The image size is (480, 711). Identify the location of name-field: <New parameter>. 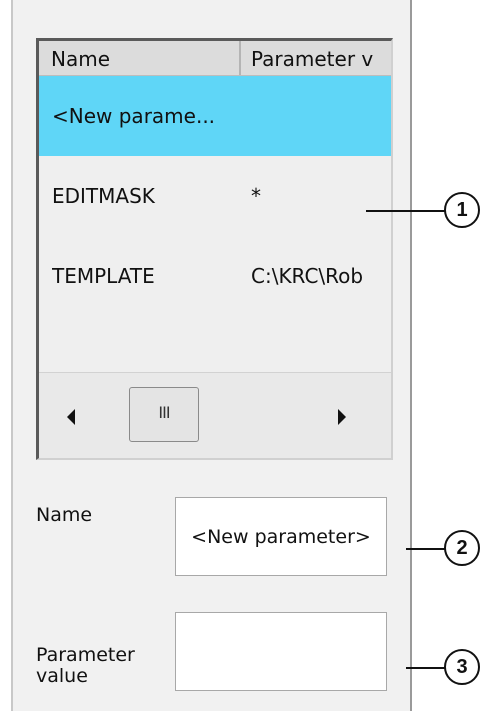
(281, 536).